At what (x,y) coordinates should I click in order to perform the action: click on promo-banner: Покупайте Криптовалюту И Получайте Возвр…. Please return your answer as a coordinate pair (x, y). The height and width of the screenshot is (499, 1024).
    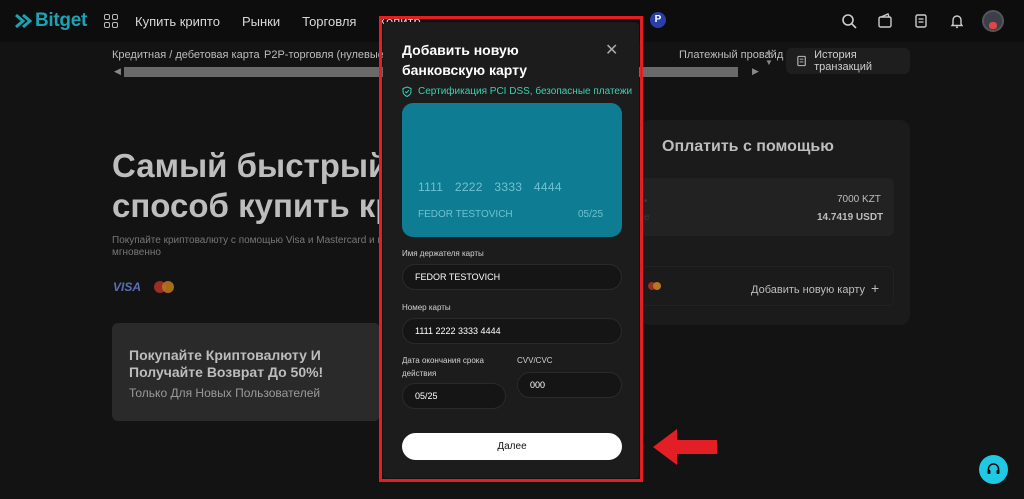
    Looking at the image, I should click on (246, 372).